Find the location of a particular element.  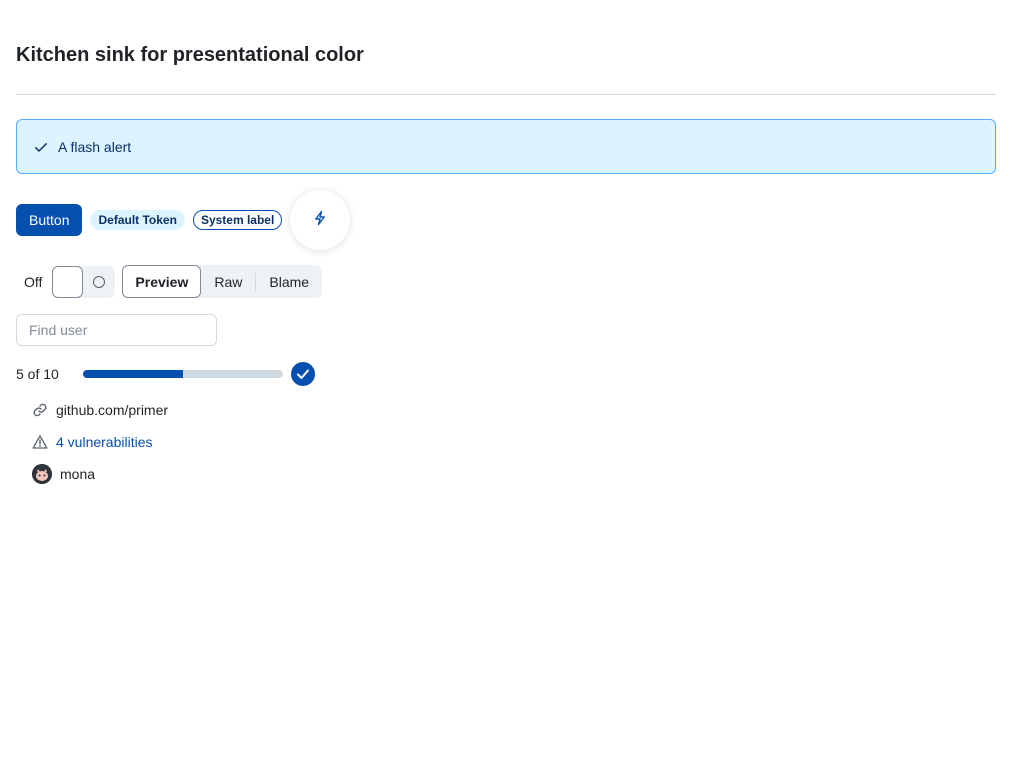

list-item-label: github.com/primer is located at coordinates (112, 410).